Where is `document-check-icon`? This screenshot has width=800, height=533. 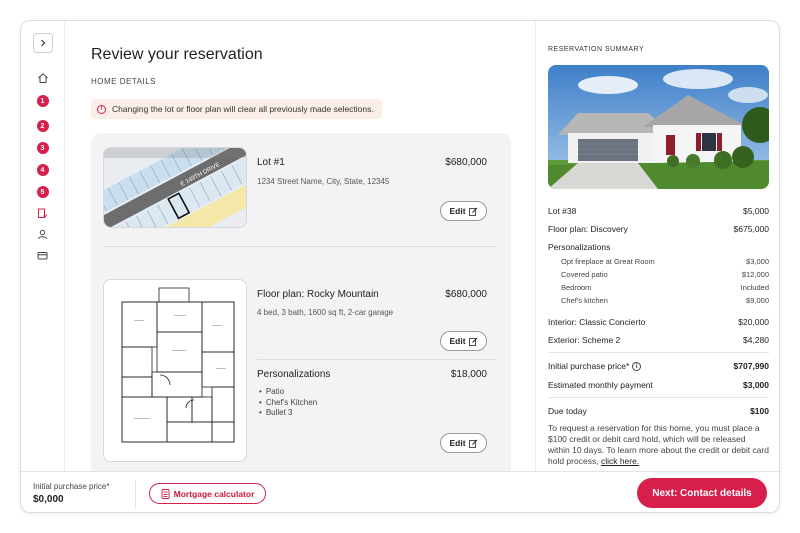 document-check-icon is located at coordinates (43, 213).